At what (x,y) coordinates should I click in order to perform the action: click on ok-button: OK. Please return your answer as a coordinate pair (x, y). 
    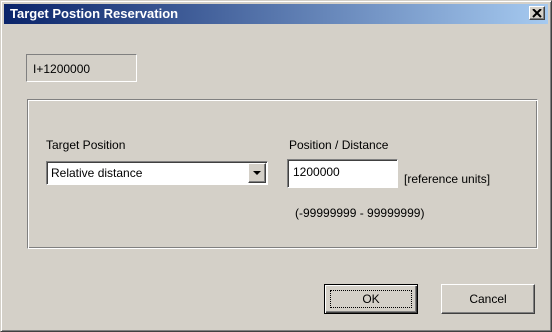
    Looking at the image, I should click on (371, 299).